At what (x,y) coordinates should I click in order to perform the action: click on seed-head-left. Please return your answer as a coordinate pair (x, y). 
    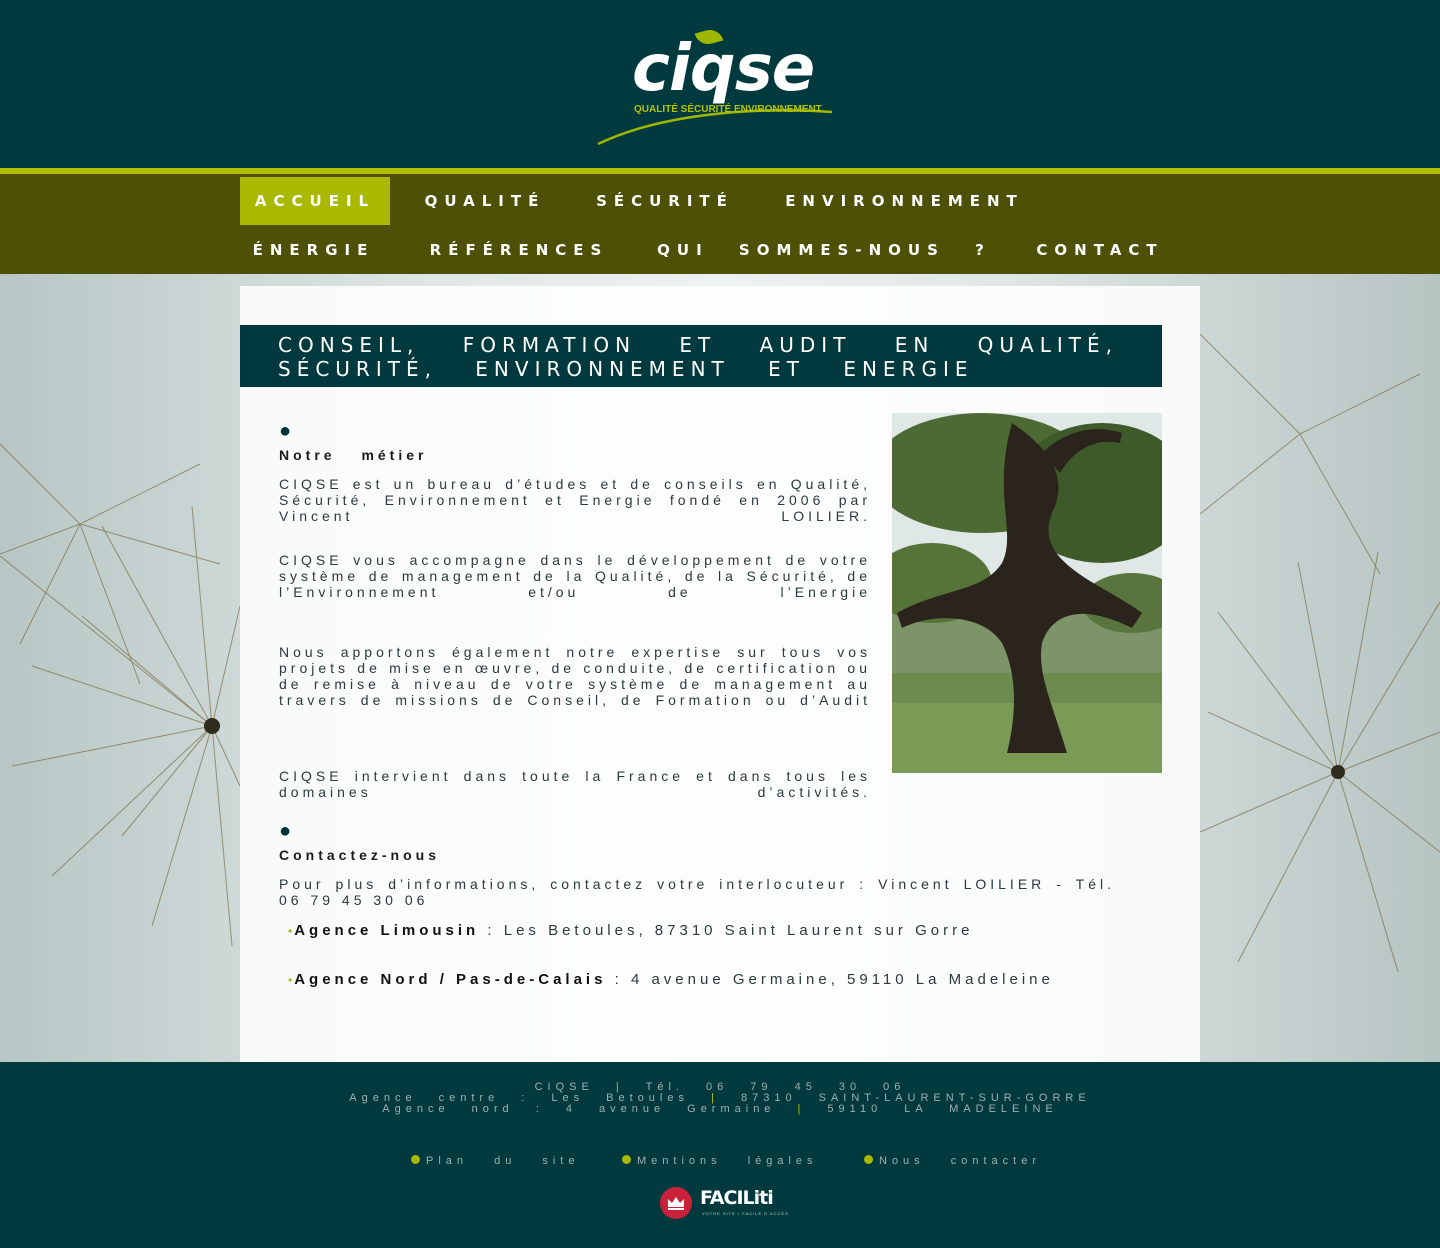
    Looking at the image, I should click on (212, 726).